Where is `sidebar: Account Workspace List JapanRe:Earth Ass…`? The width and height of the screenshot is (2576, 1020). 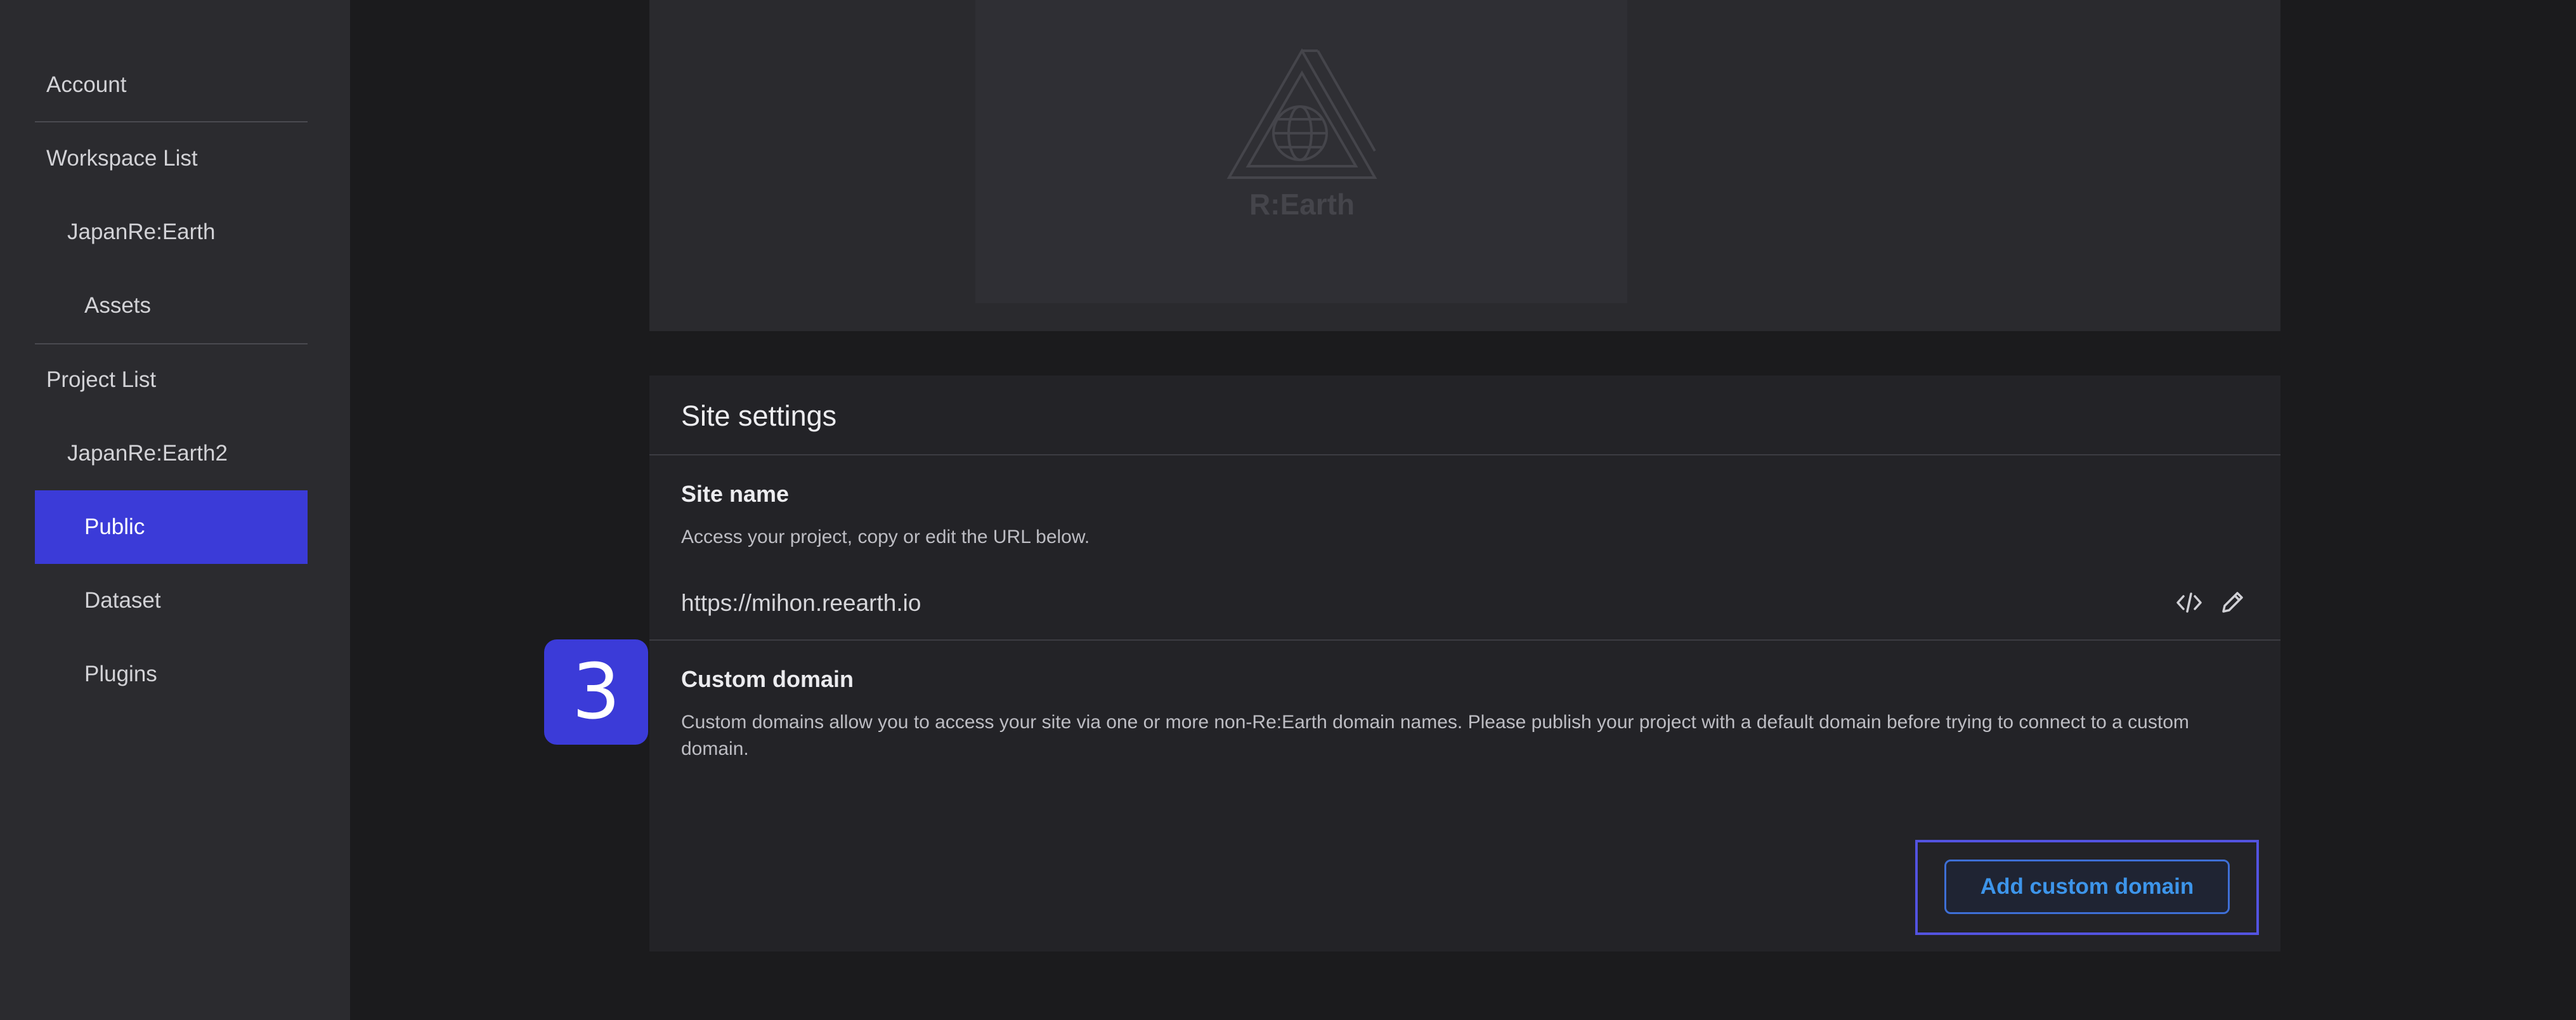 sidebar: Account Workspace List JapanRe:Earth Ass… is located at coordinates (175, 510).